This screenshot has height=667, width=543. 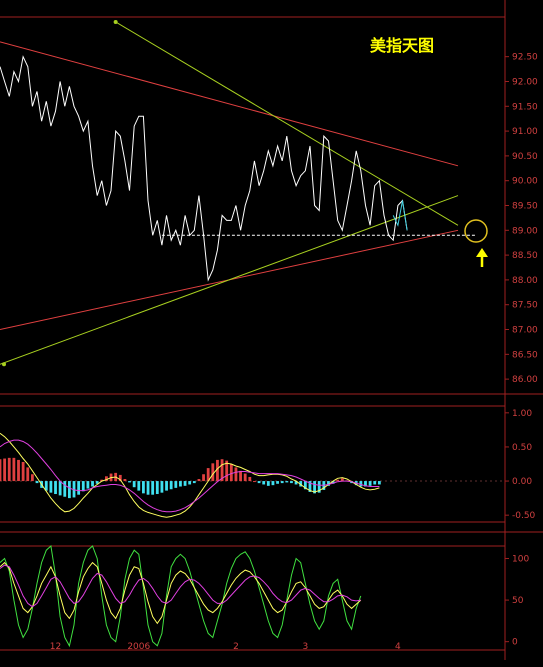 I want to click on macd-axis-tick-label: 1.00, so click(x=522, y=414).